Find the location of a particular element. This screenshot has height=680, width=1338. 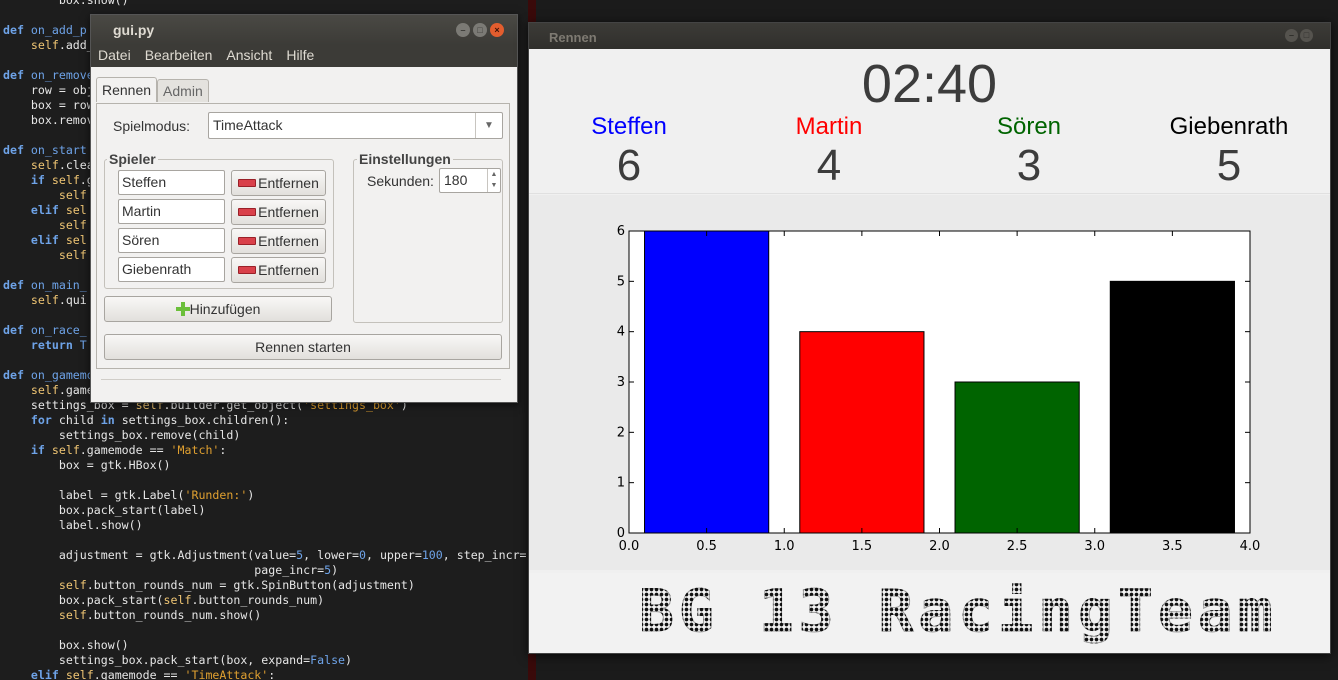

plus-icon is located at coordinates (182, 308).